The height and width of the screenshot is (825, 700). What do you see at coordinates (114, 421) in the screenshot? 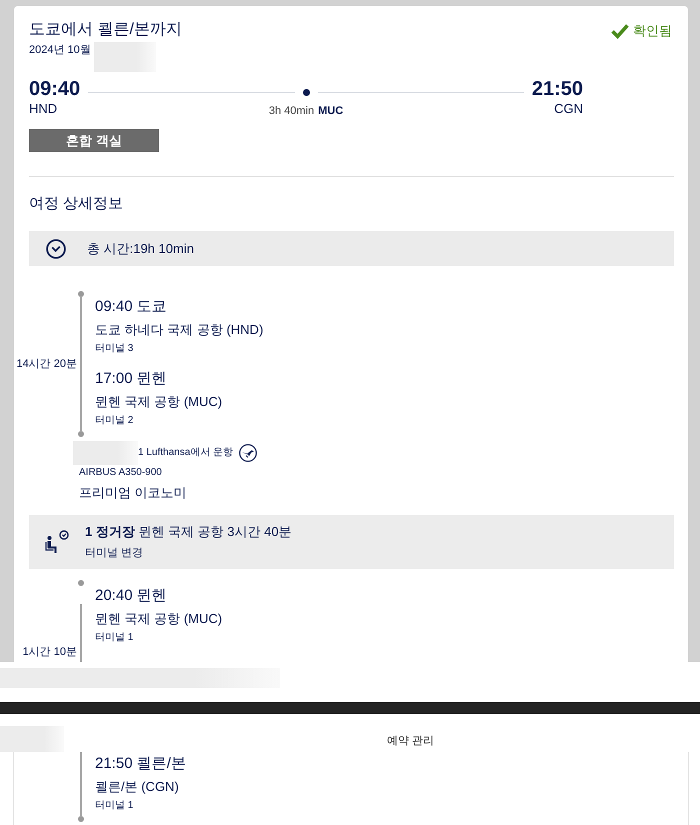
I see `terminal-text: 터미널 2` at bounding box center [114, 421].